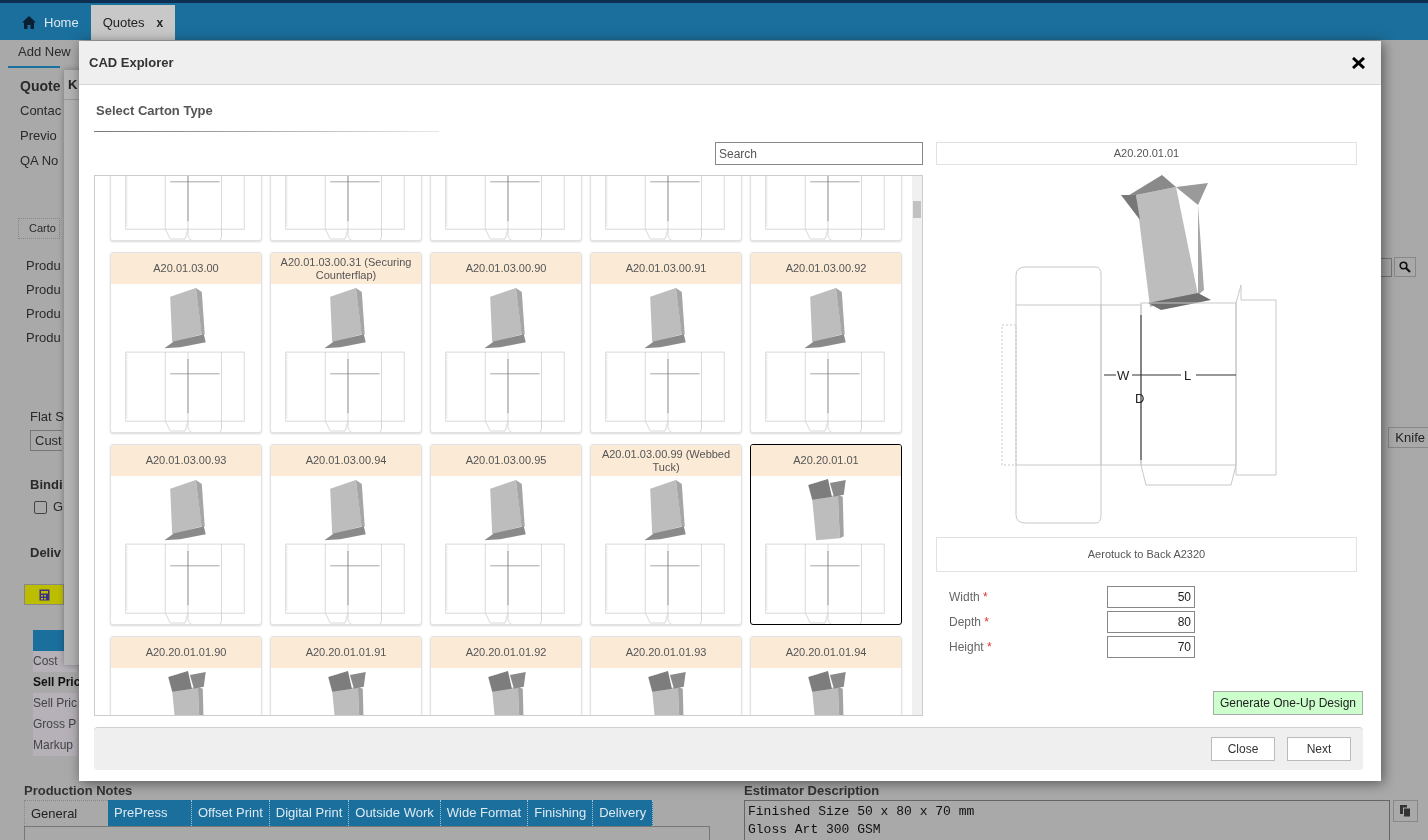  What do you see at coordinates (46, 553) in the screenshot?
I see `section-title: Deliv` at bounding box center [46, 553].